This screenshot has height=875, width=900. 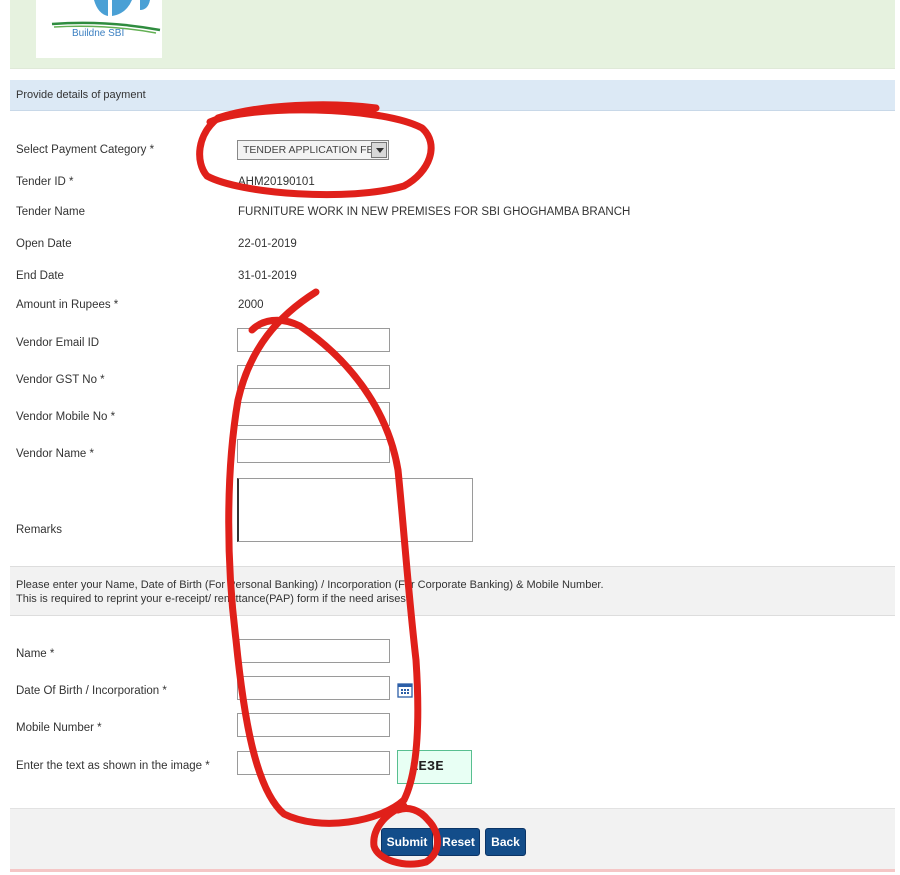 I want to click on remarks-textarea, so click(x=355, y=510).